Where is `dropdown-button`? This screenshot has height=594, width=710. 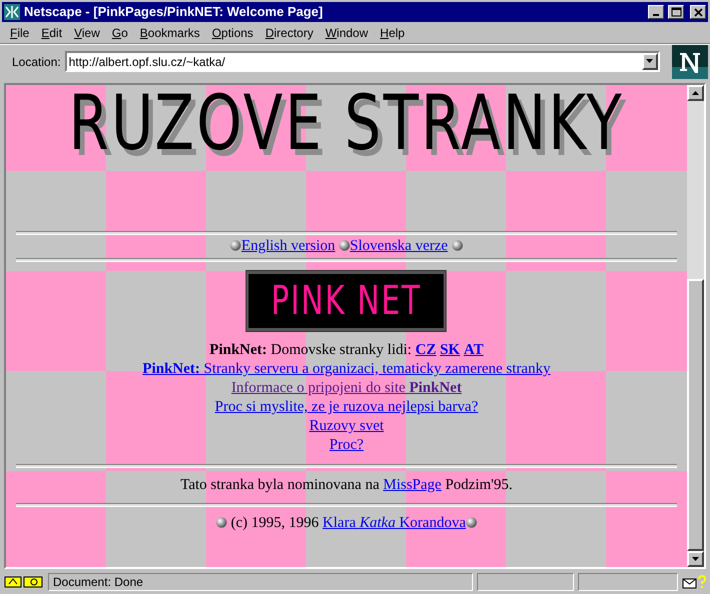
dropdown-button is located at coordinates (650, 61).